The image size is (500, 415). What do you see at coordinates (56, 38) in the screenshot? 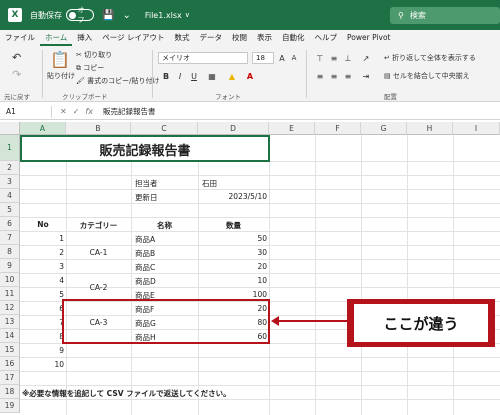
I see `tab-home: ホーム` at bounding box center [56, 38].